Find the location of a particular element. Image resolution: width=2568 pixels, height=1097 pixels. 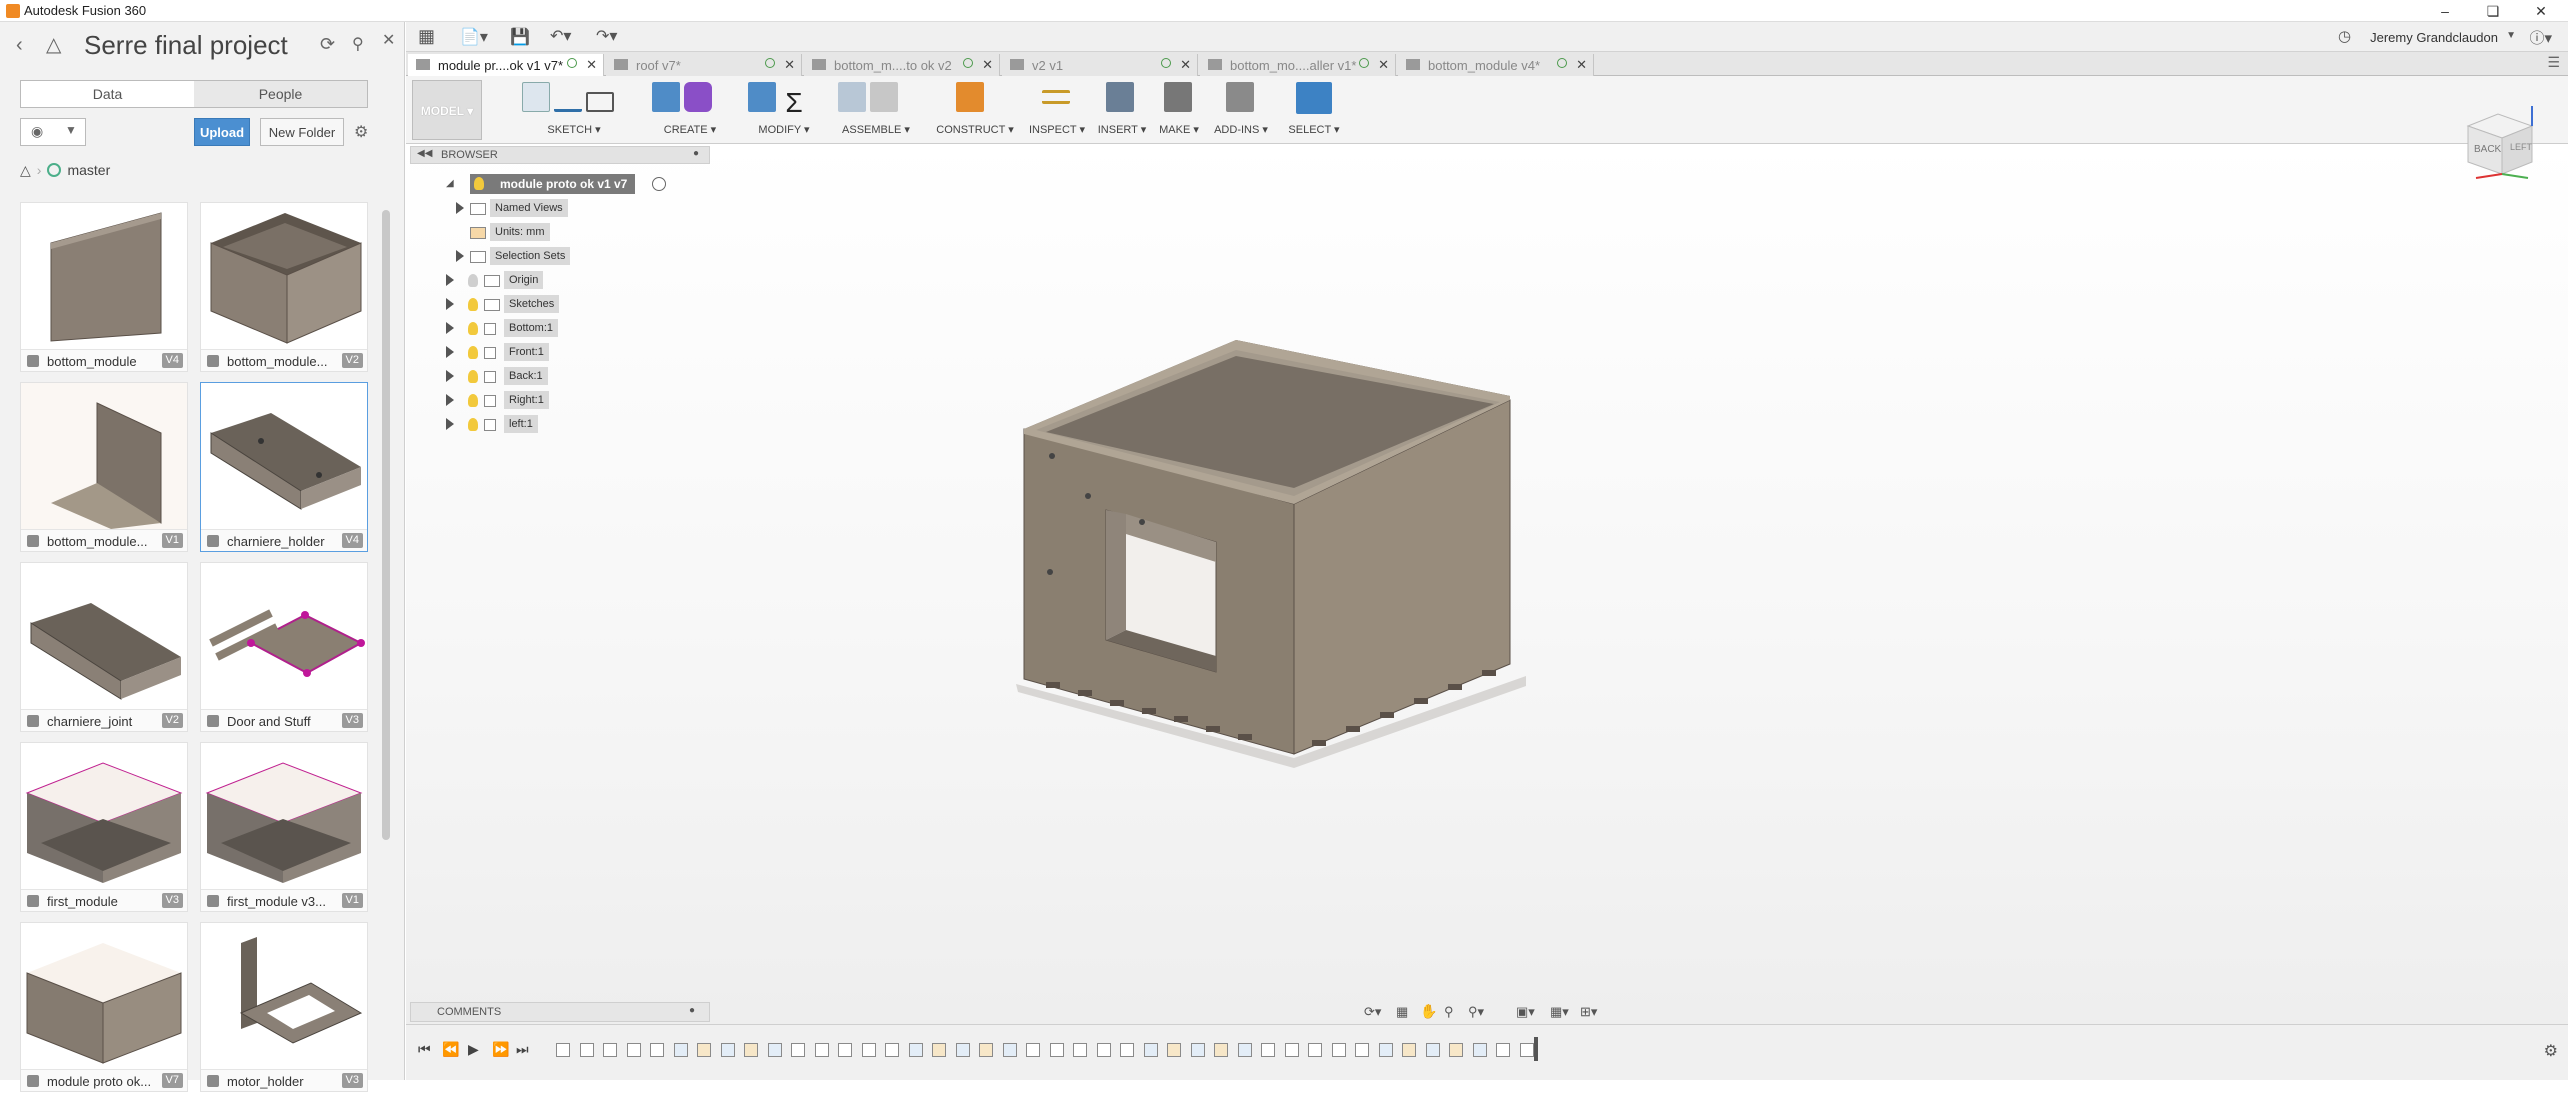

fit-zoom-icon: ⚲▾ is located at coordinates (1476, 1012).